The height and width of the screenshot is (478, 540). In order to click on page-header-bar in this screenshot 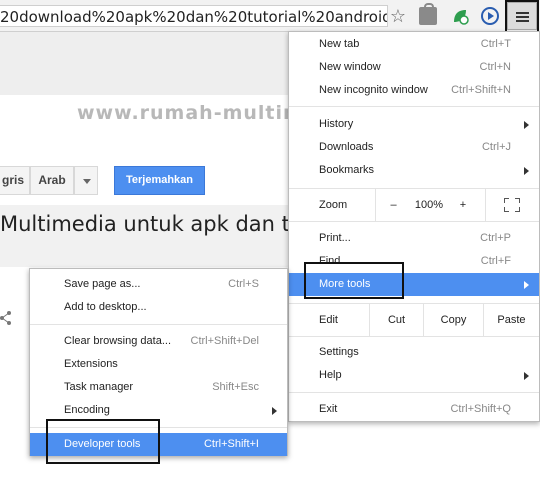, I will do `click(144, 63)`.